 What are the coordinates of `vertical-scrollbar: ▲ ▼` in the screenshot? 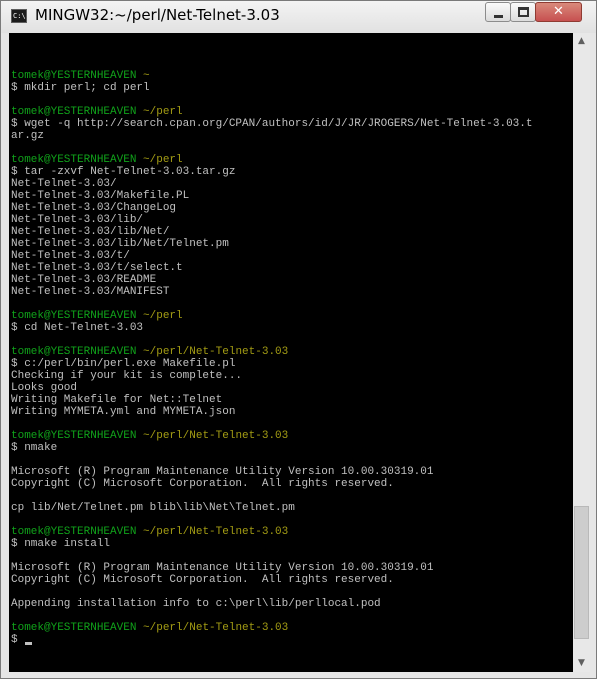 It's located at (581, 352).